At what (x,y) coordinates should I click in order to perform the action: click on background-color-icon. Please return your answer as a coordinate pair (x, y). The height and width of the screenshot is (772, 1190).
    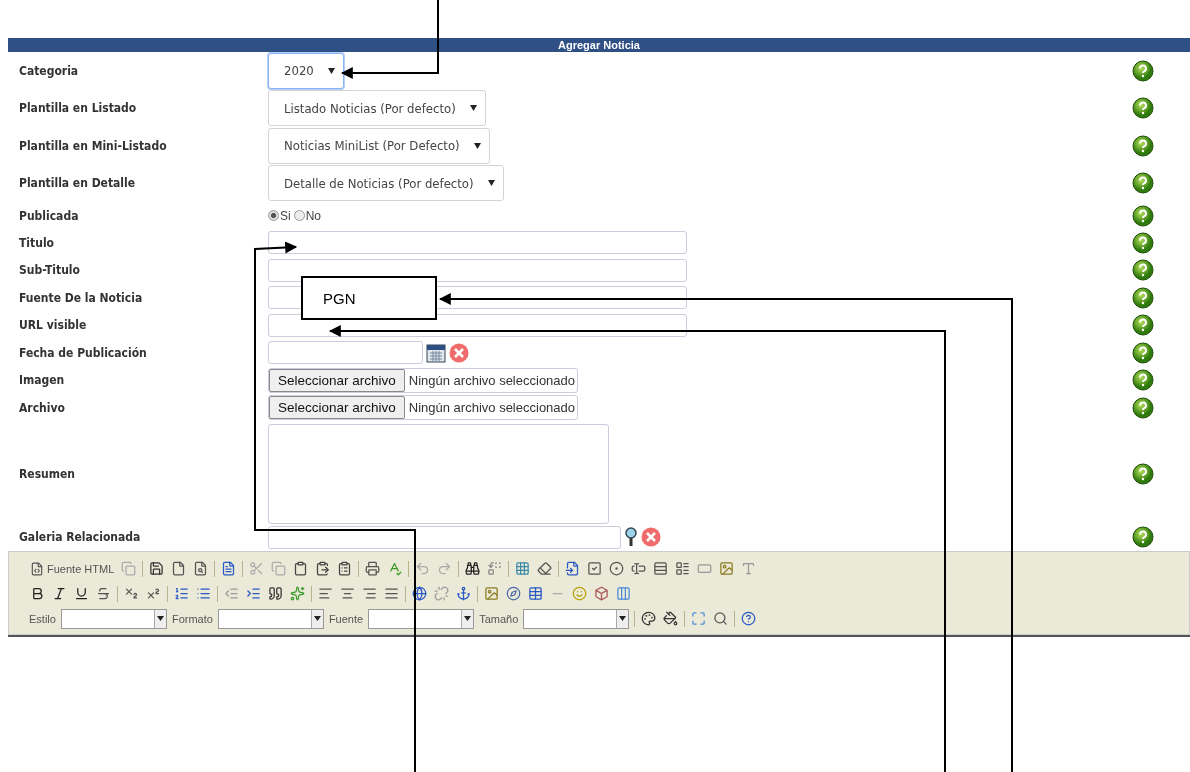
    Looking at the image, I should click on (671, 618).